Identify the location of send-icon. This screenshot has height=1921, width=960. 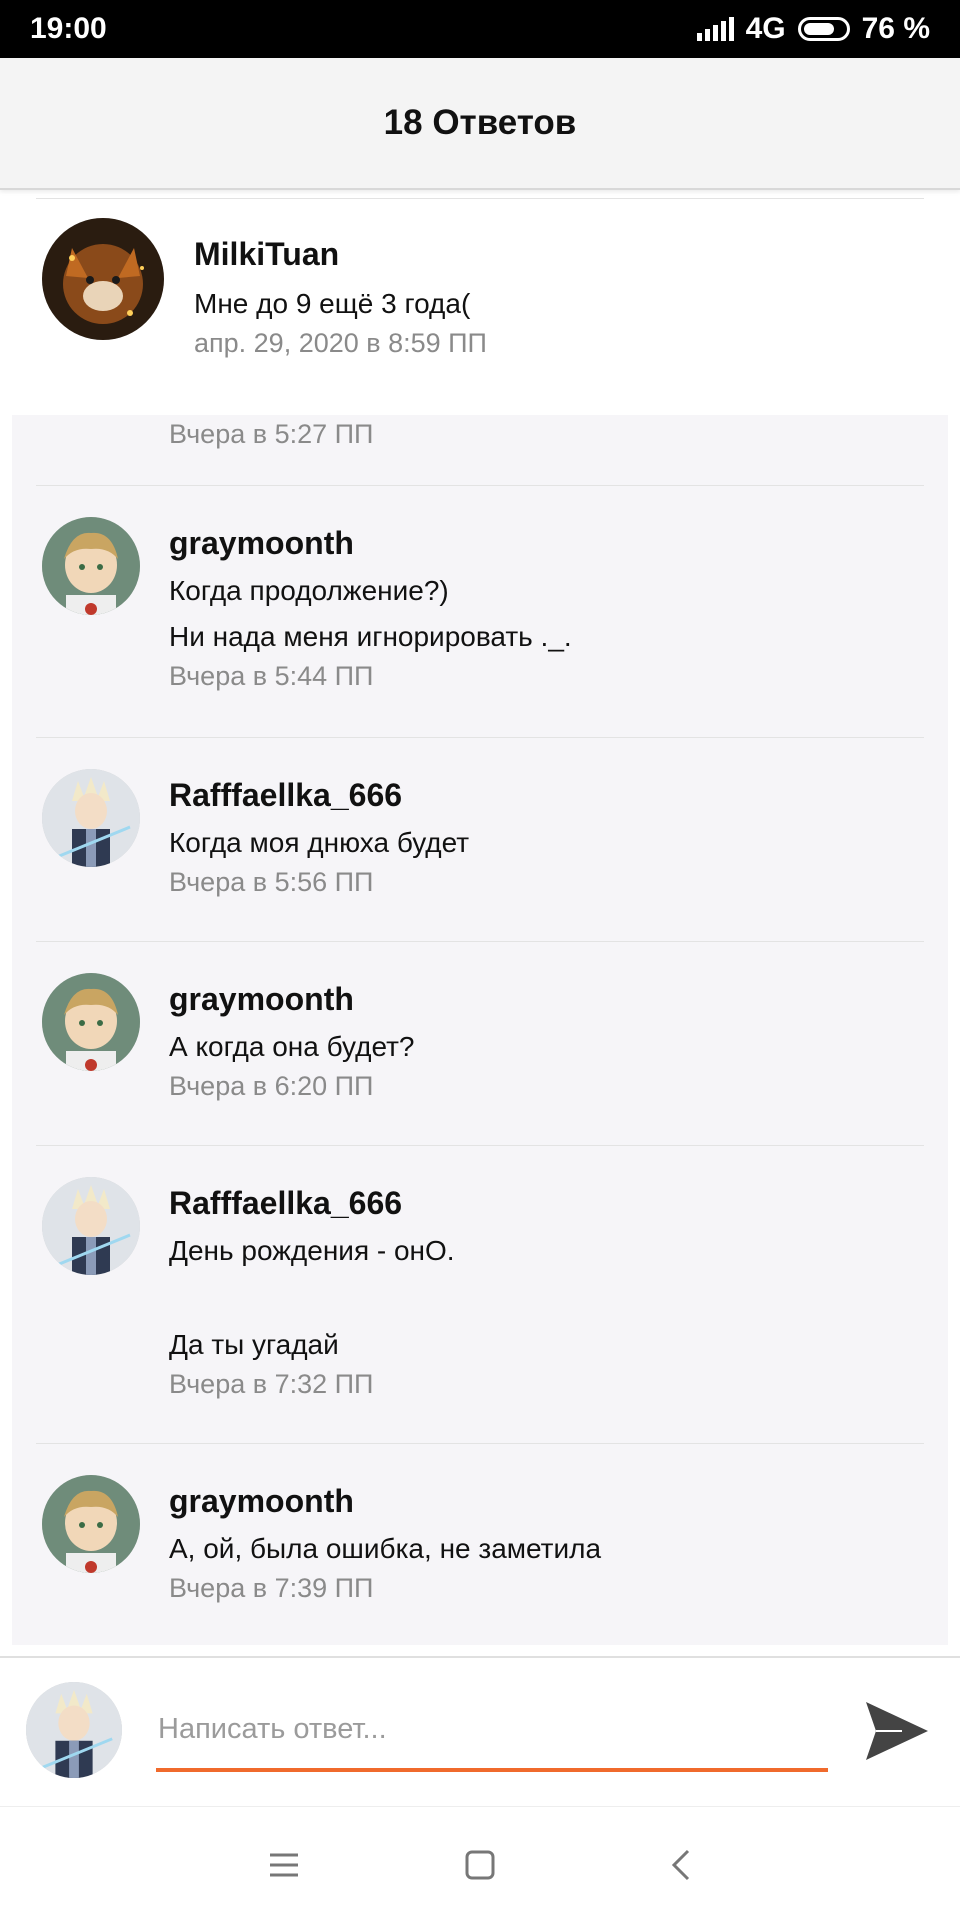
(897, 1731).